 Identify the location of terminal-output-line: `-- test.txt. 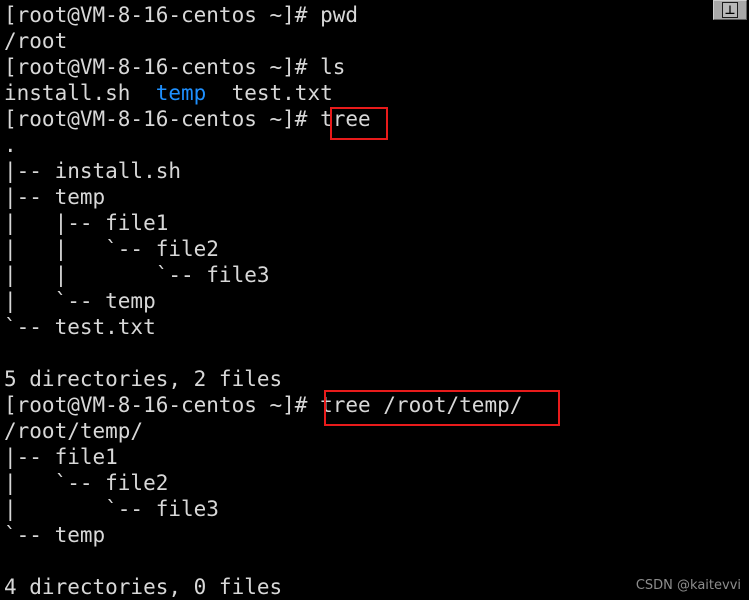
(376, 327).